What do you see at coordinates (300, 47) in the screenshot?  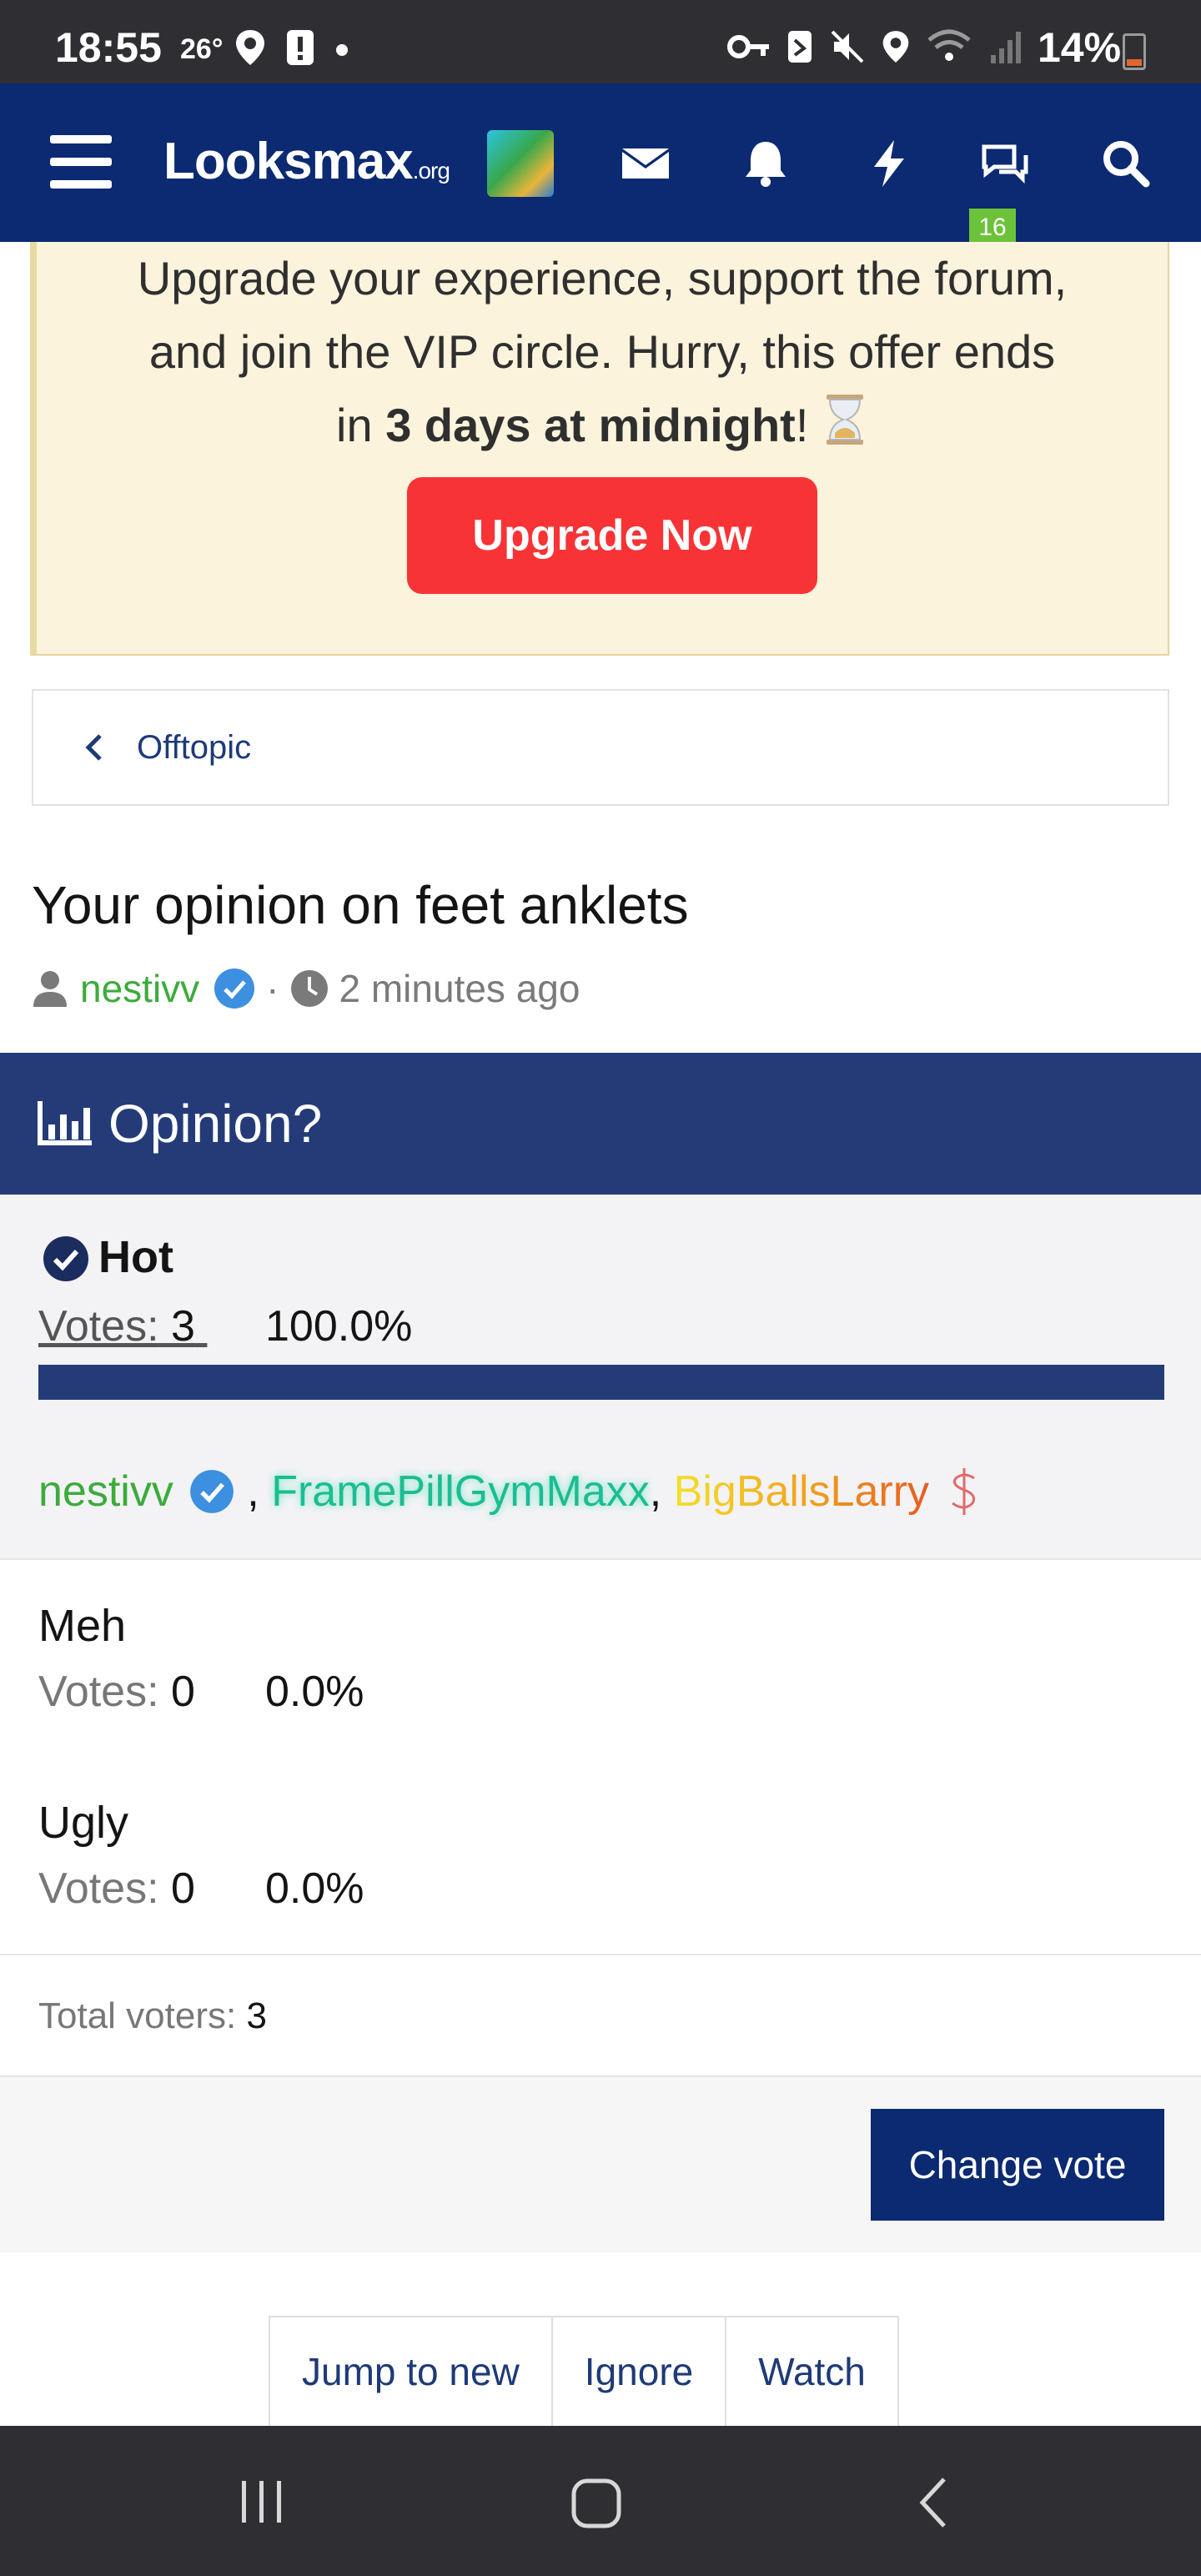 I see `alert-icon` at bounding box center [300, 47].